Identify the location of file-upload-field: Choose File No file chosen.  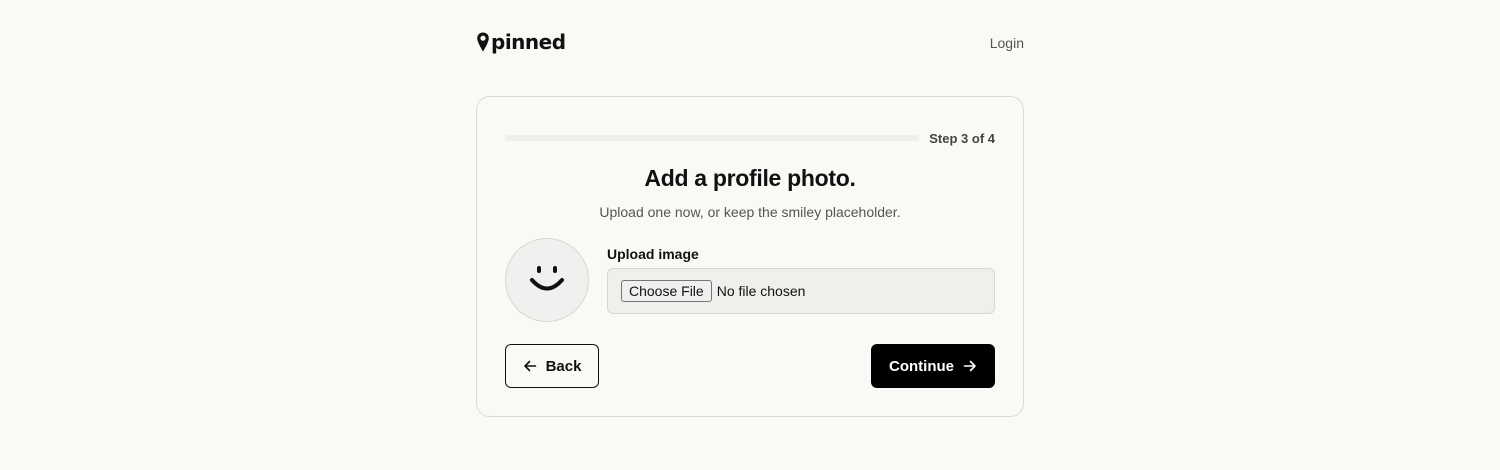
(801, 291).